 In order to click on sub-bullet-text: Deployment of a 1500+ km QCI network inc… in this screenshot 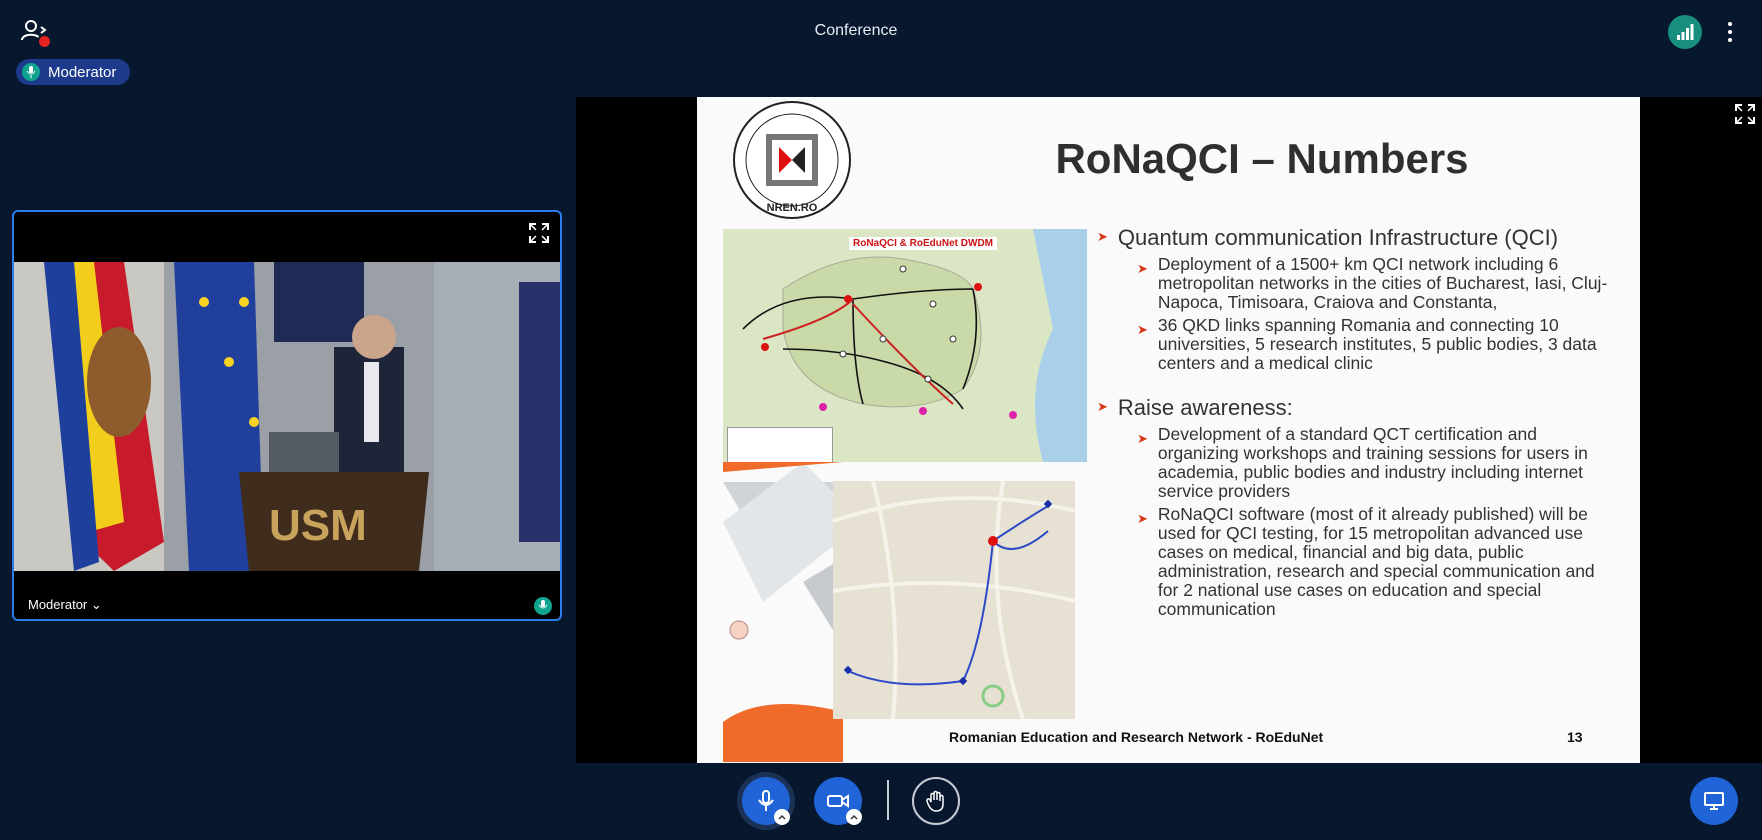, I will do `click(1382, 283)`.